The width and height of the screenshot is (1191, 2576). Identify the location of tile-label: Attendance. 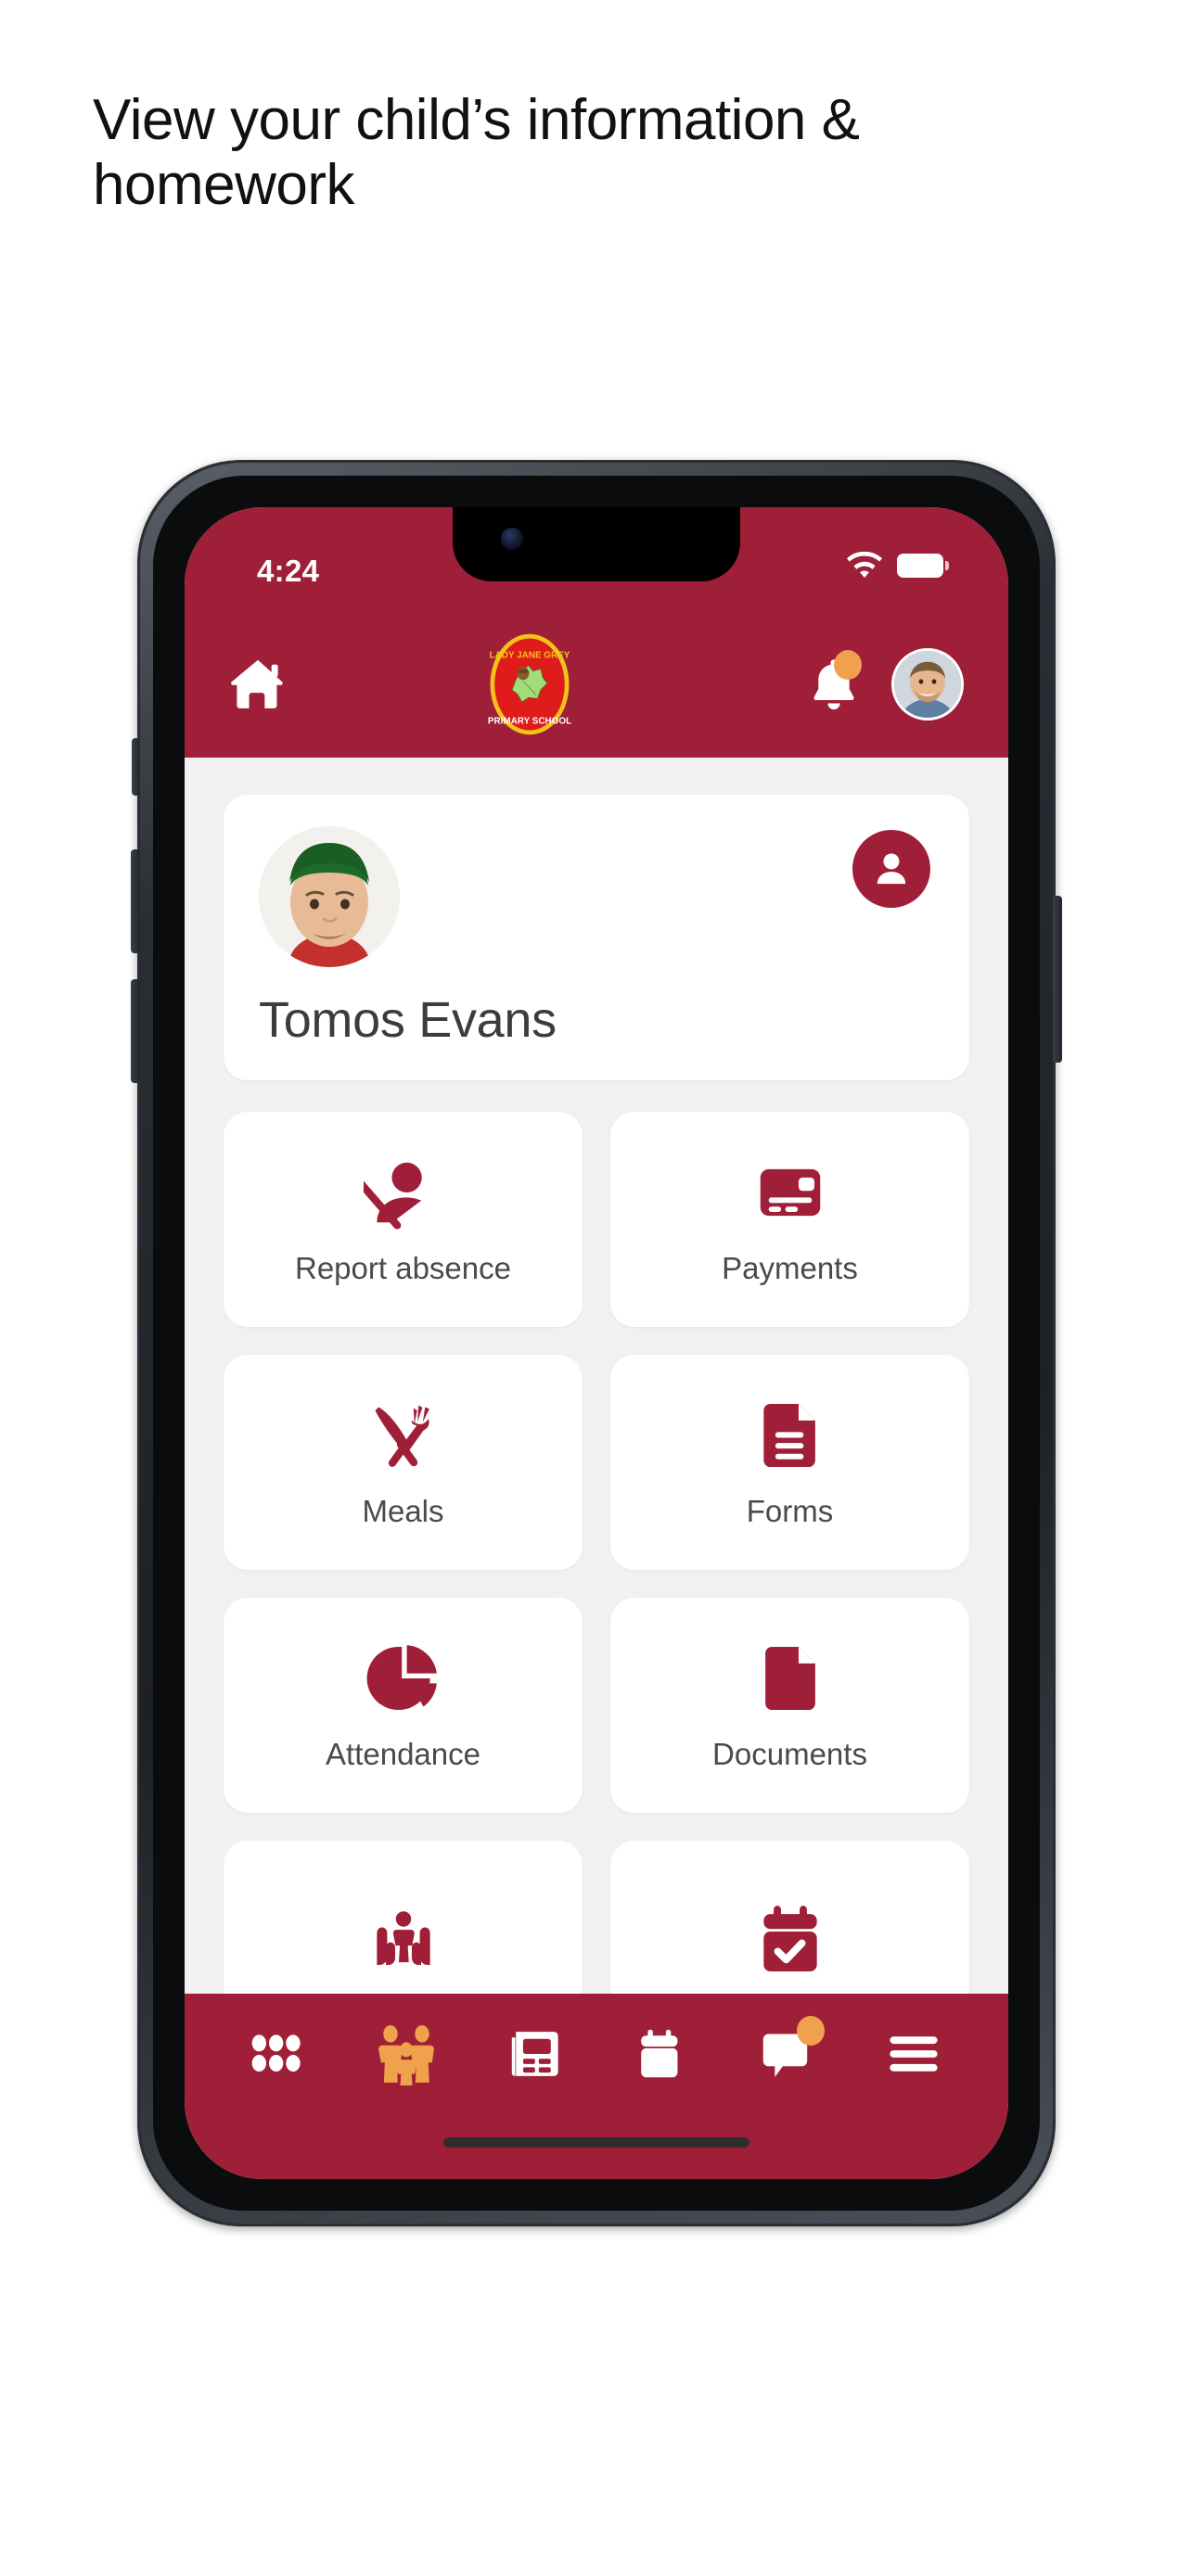
(403, 1754).